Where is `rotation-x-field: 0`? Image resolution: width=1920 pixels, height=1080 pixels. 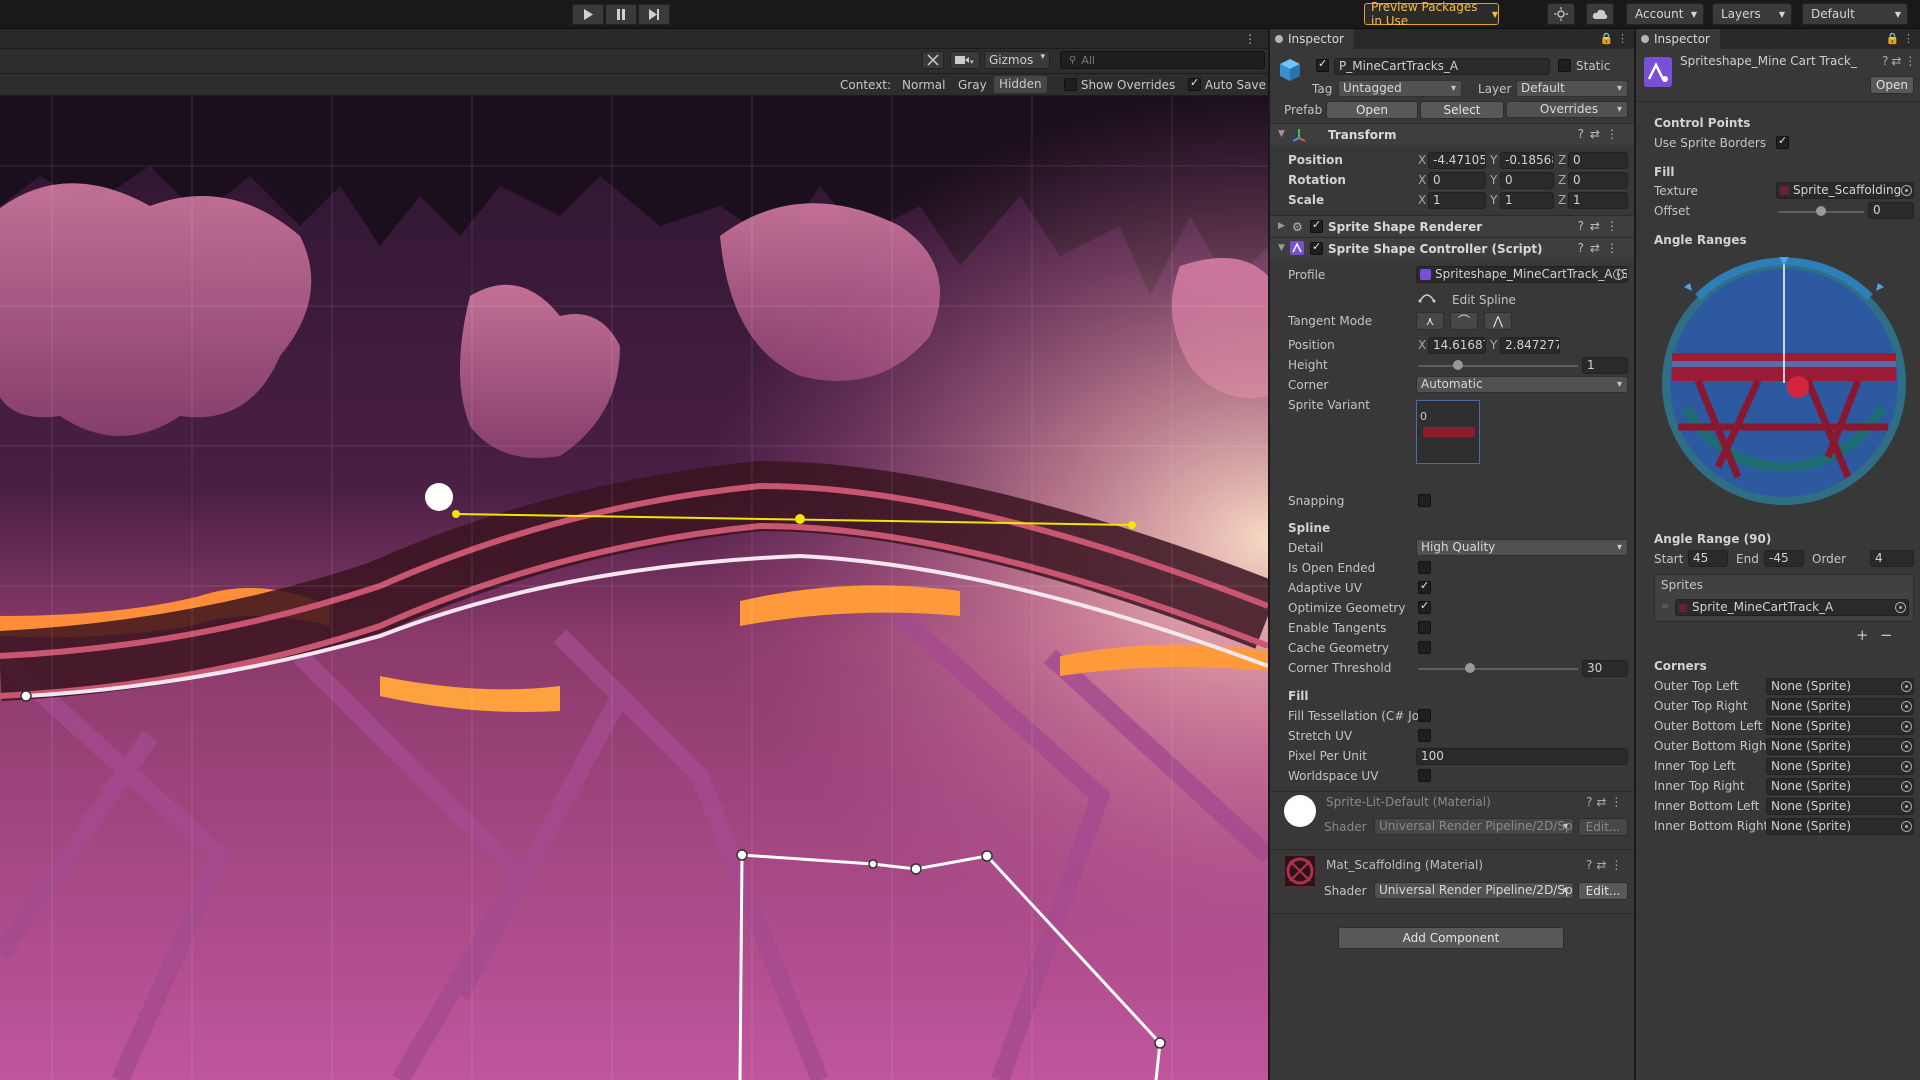 rotation-x-field: 0 is located at coordinates (1457, 180).